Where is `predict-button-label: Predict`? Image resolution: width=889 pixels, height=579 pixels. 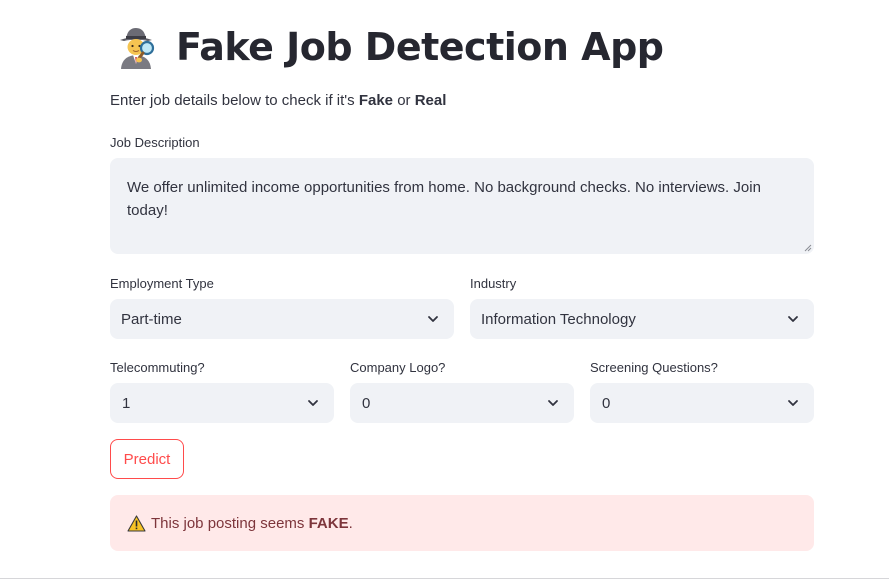
predict-button-label: Predict is located at coordinates (147, 459).